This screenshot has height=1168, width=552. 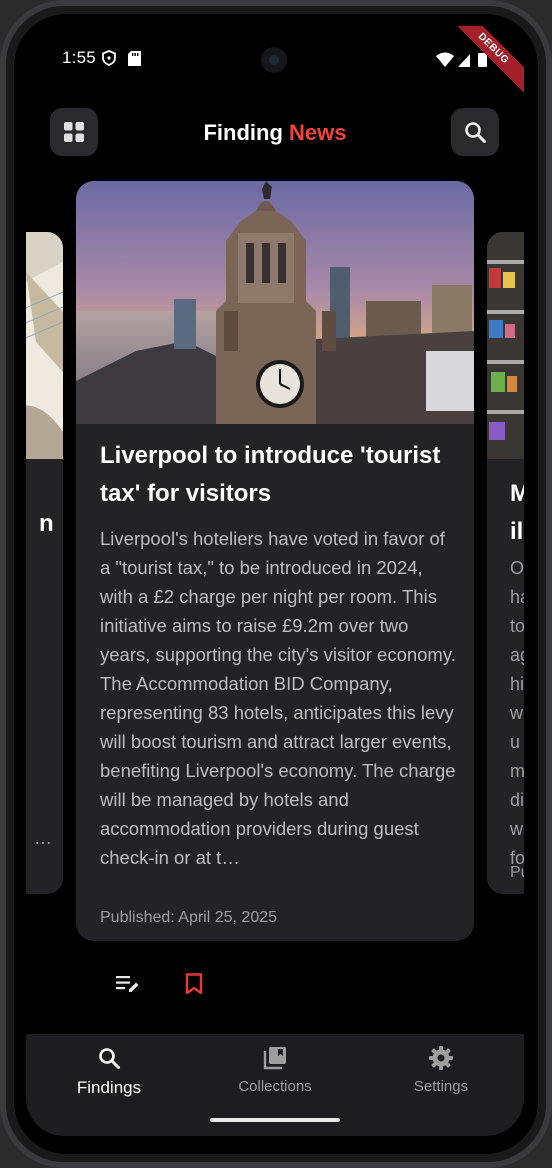 What do you see at coordinates (318, 132) in the screenshot?
I see `app-title-part2: News` at bounding box center [318, 132].